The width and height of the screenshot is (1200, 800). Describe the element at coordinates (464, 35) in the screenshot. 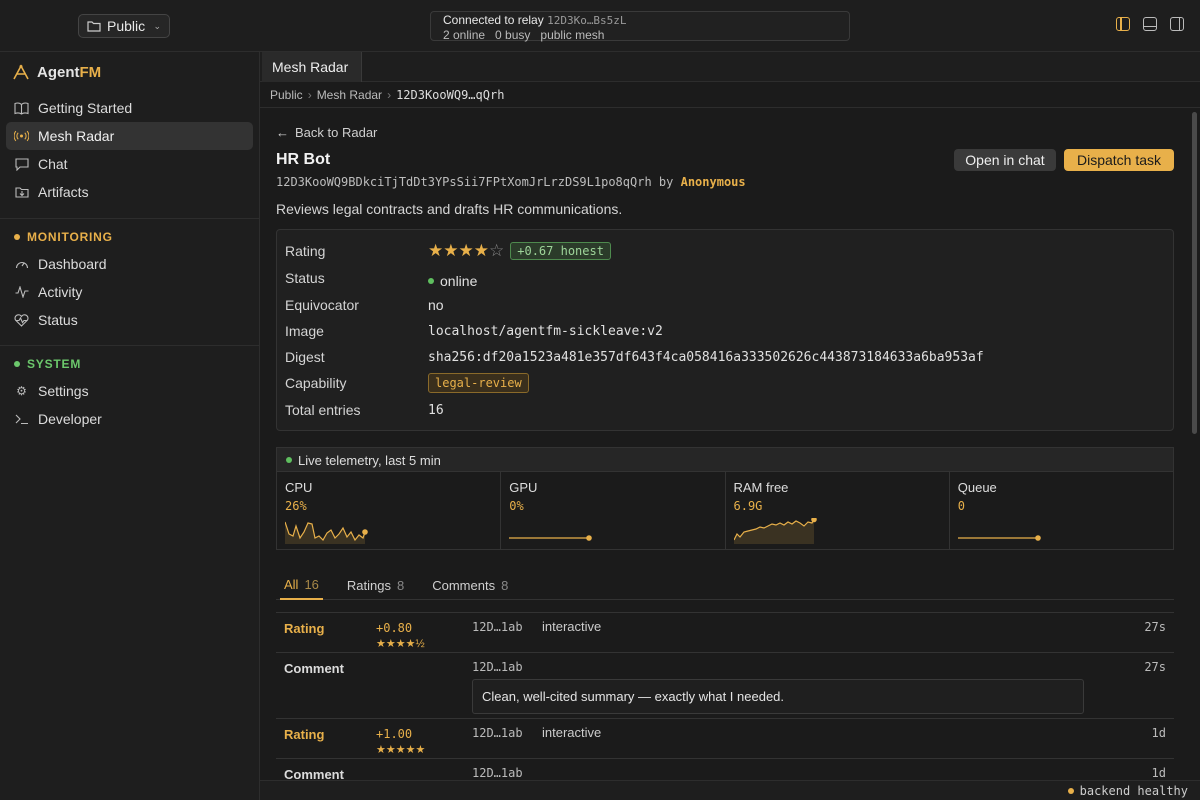

I see `online-count: 2 online` at that location.